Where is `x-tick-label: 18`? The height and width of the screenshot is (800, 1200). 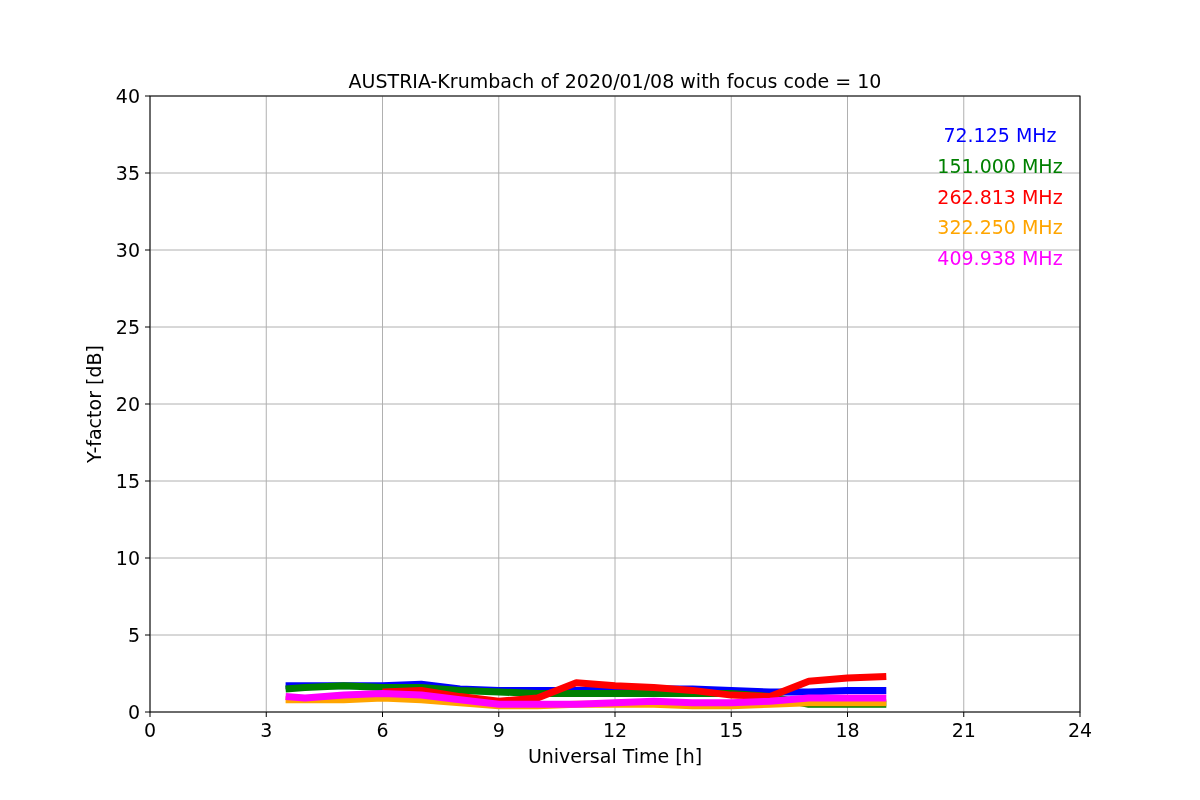 x-tick-label: 18 is located at coordinates (847, 730).